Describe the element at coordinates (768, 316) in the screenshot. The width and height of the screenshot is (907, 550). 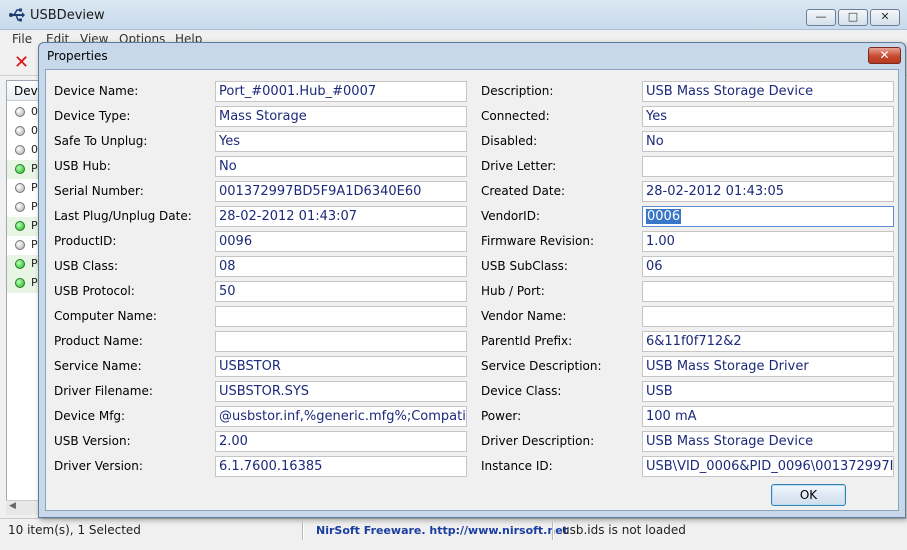
I see `field-value-vendor-name` at that location.